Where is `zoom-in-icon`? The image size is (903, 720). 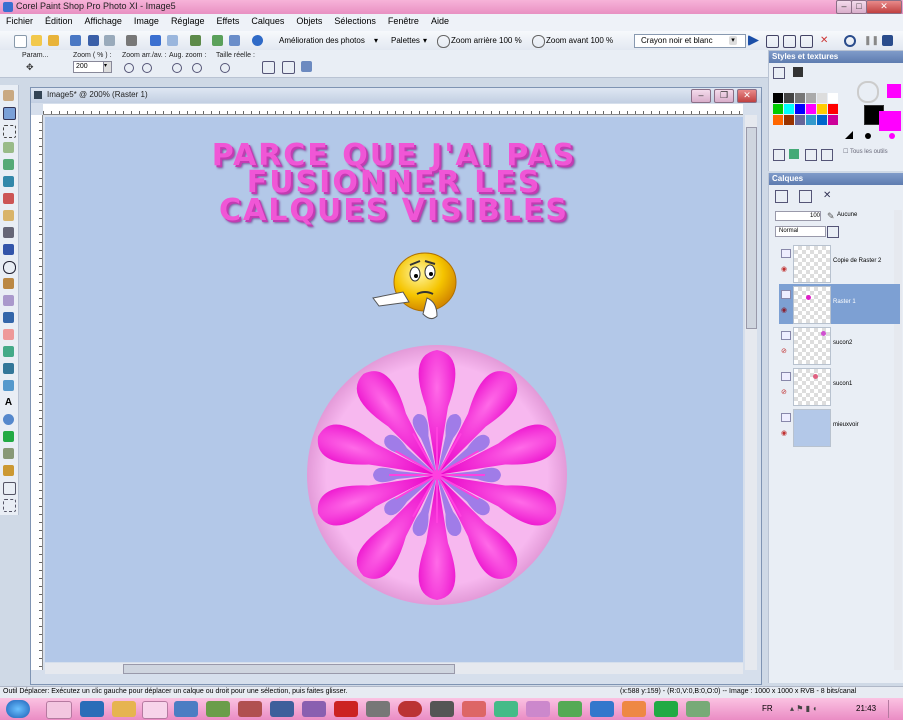
zoom-in-icon is located at coordinates (538, 41).